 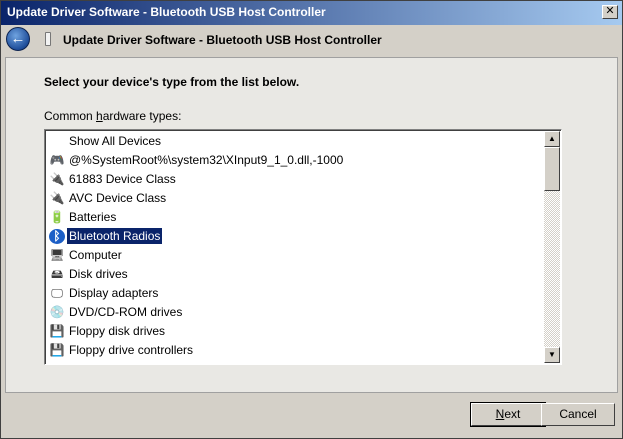 I want to click on label-accelerator: h, so click(x=99, y=116).